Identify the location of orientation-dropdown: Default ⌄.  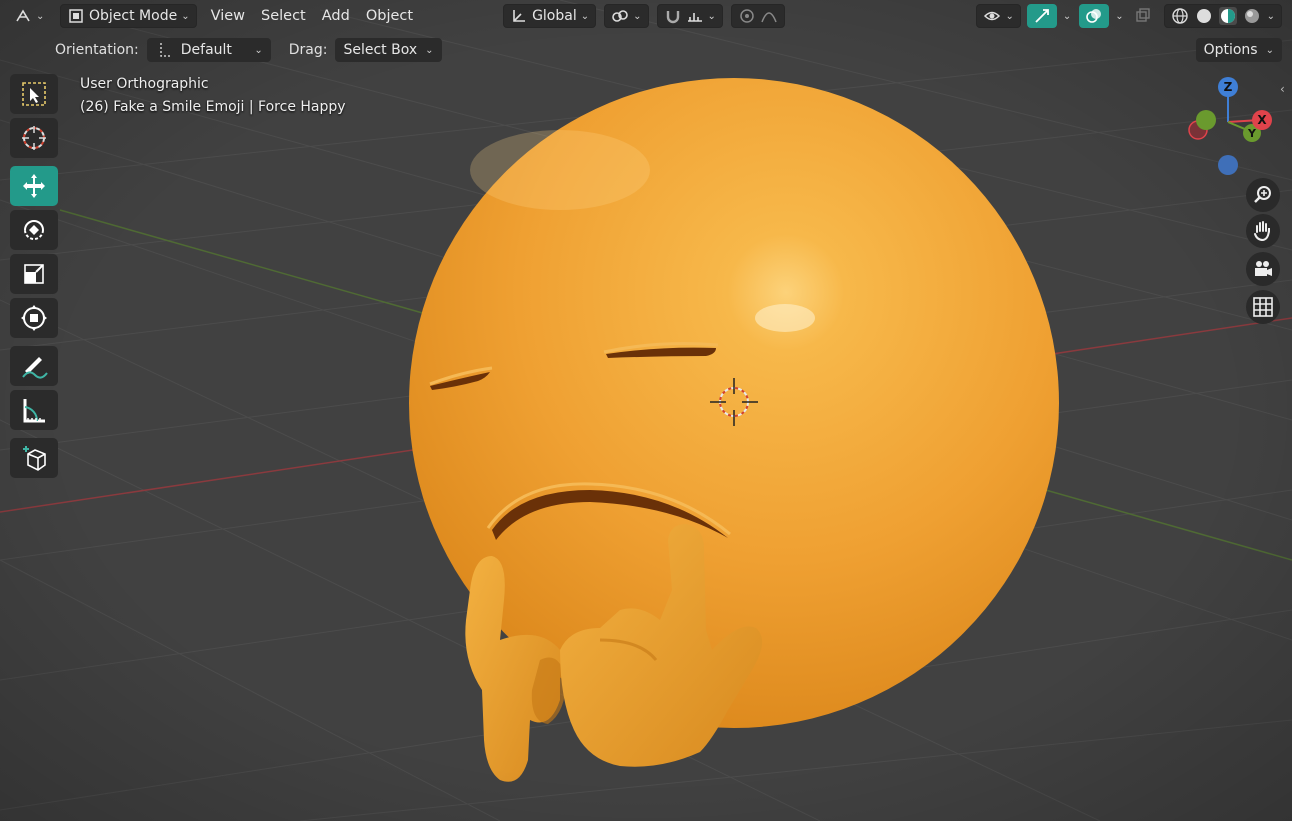
(208, 50).